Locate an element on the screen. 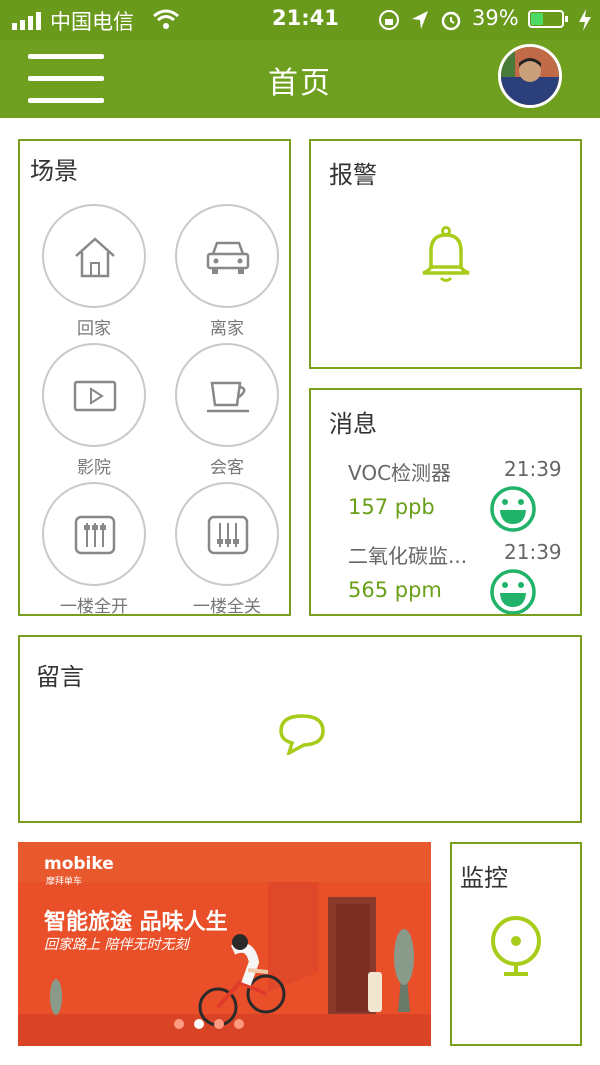  scene-button-floor1-off is located at coordinates (227, 534).